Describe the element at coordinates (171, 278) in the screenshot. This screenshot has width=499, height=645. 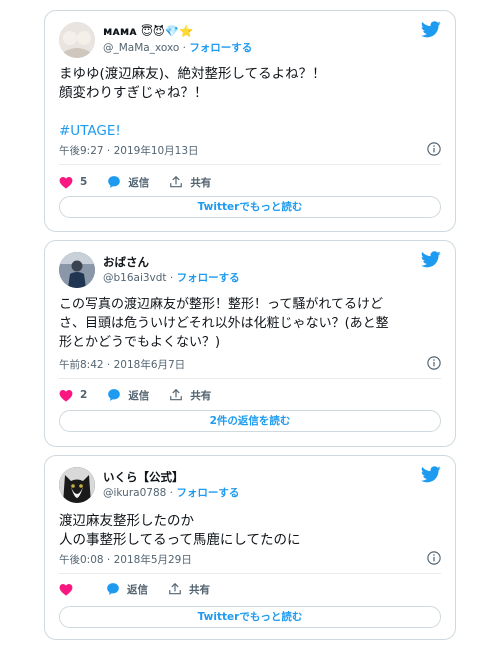
I see `handle-line: @b16ai3vdt · フォローする` at that location.